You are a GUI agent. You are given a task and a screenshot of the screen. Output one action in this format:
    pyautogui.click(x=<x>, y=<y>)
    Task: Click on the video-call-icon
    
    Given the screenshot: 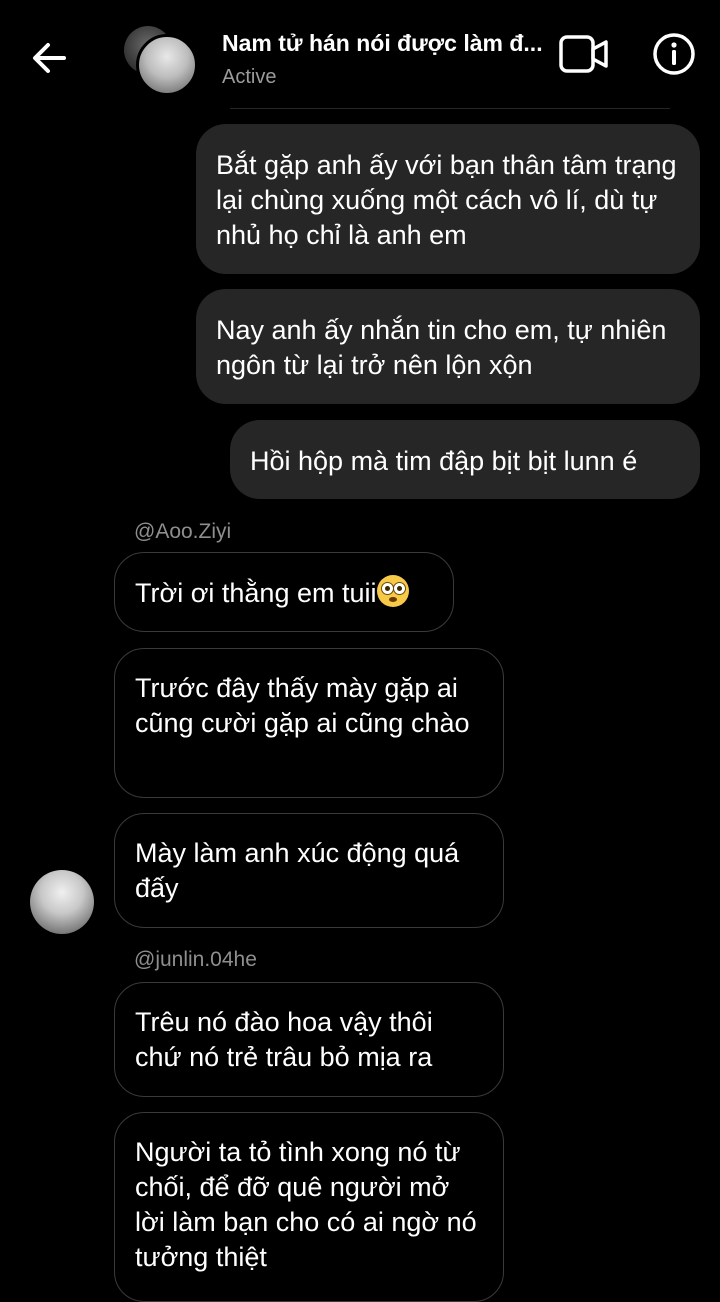 What is the action you would take?
    pyautogui.click(x=584, y=54)
    